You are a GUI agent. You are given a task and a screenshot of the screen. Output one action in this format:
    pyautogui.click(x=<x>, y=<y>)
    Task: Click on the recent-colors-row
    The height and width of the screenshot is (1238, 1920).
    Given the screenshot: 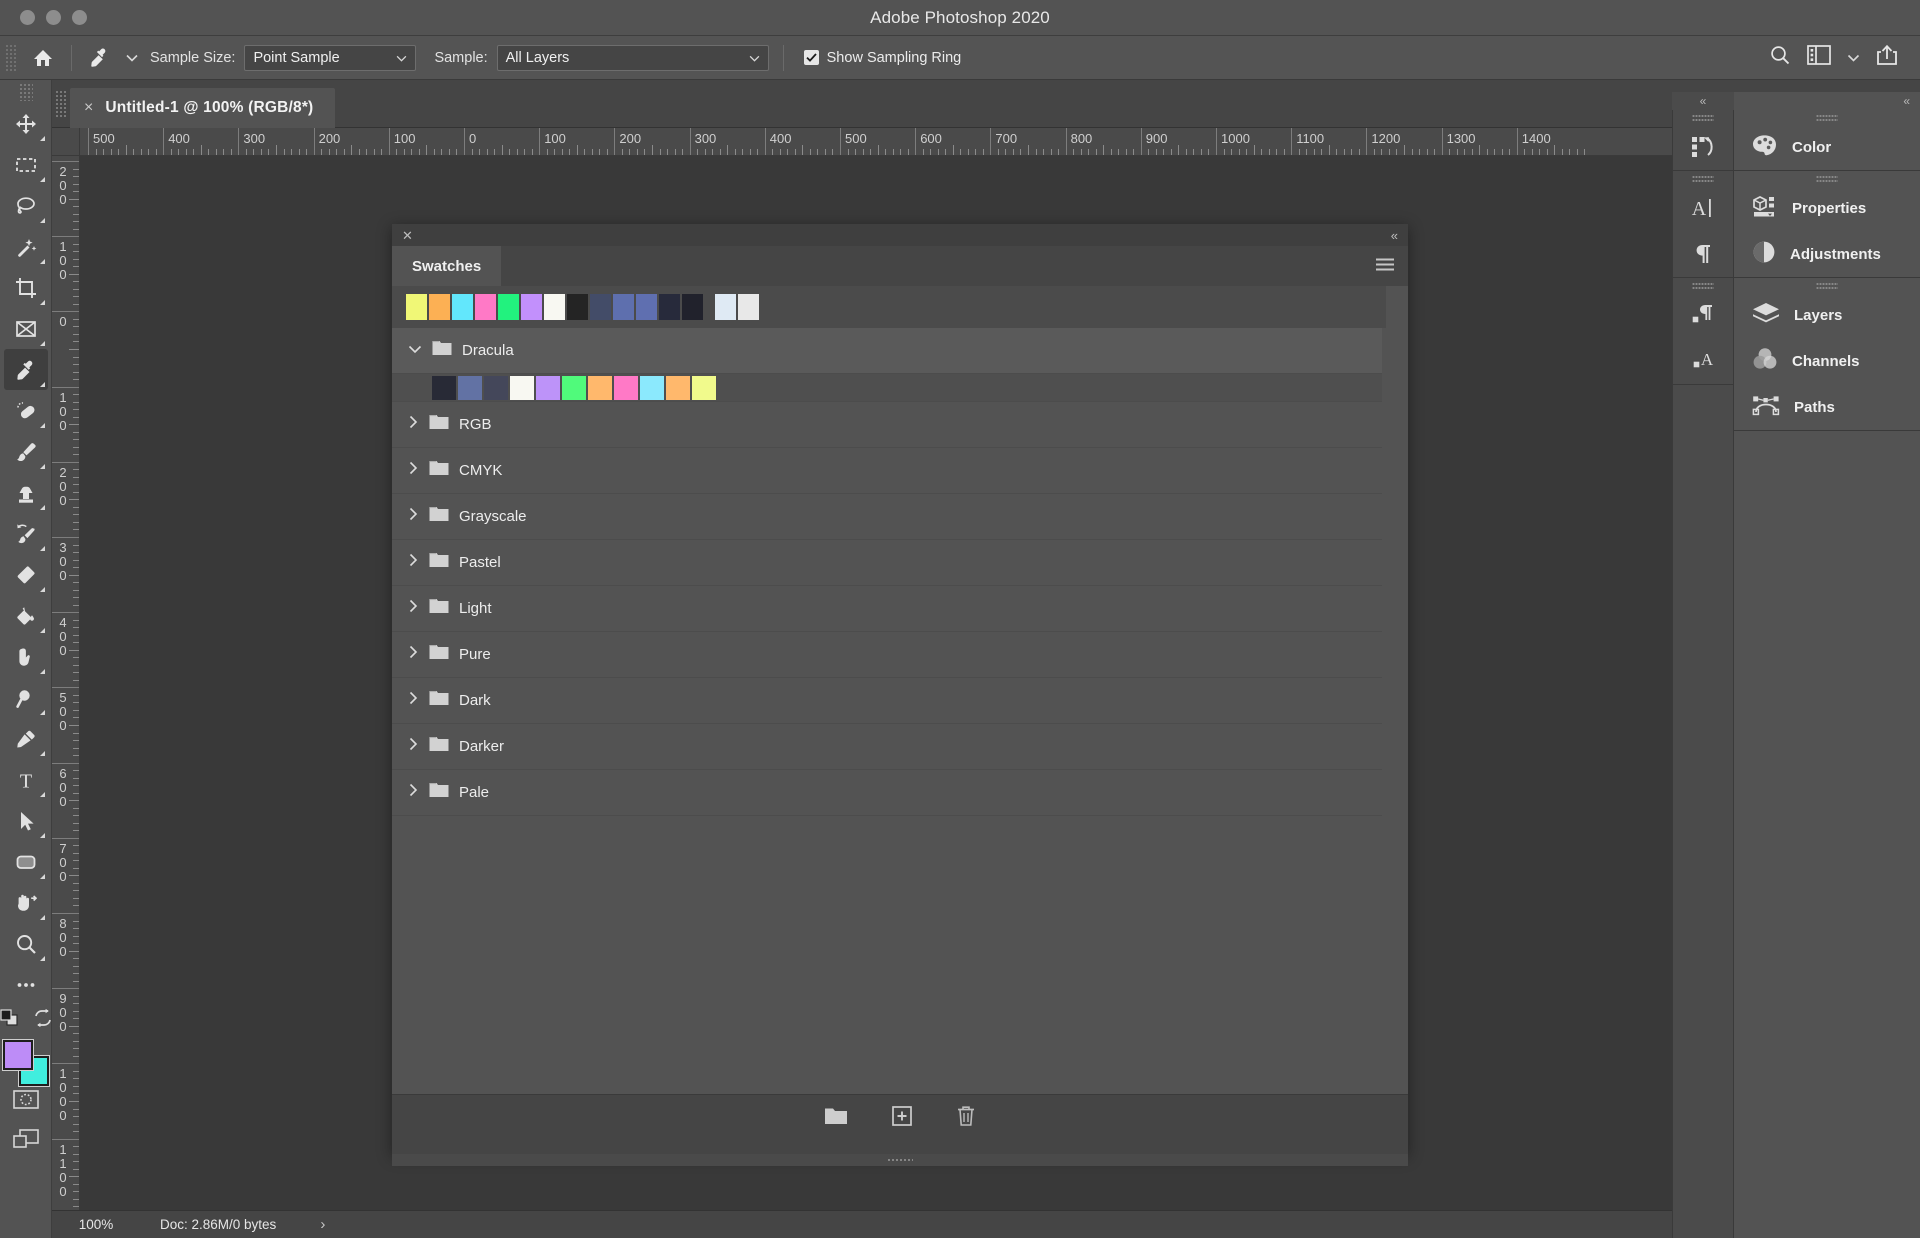 What is the action you would take?
    pyautogui.click(x=889, y=307)
    